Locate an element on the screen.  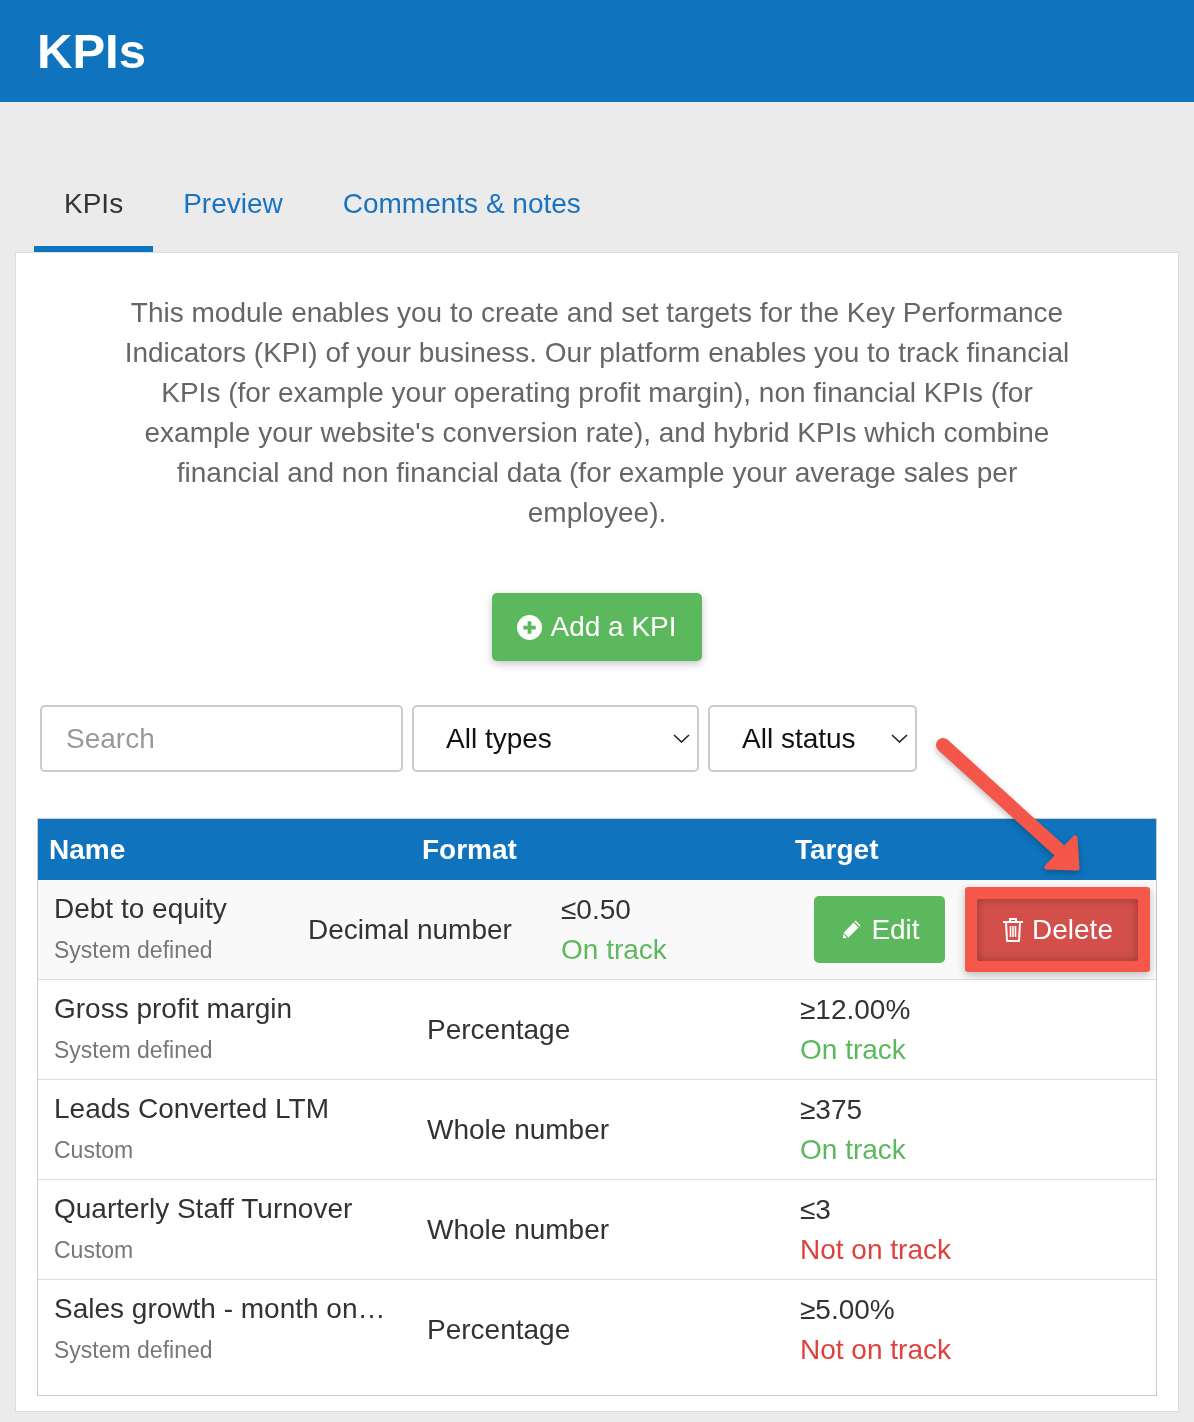
tab: Preview is located at coordinates (233, 206).